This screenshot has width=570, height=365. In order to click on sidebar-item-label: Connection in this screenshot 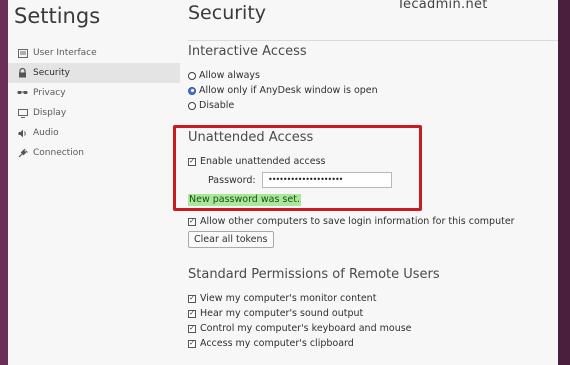, I will do `click(58, 153)`.